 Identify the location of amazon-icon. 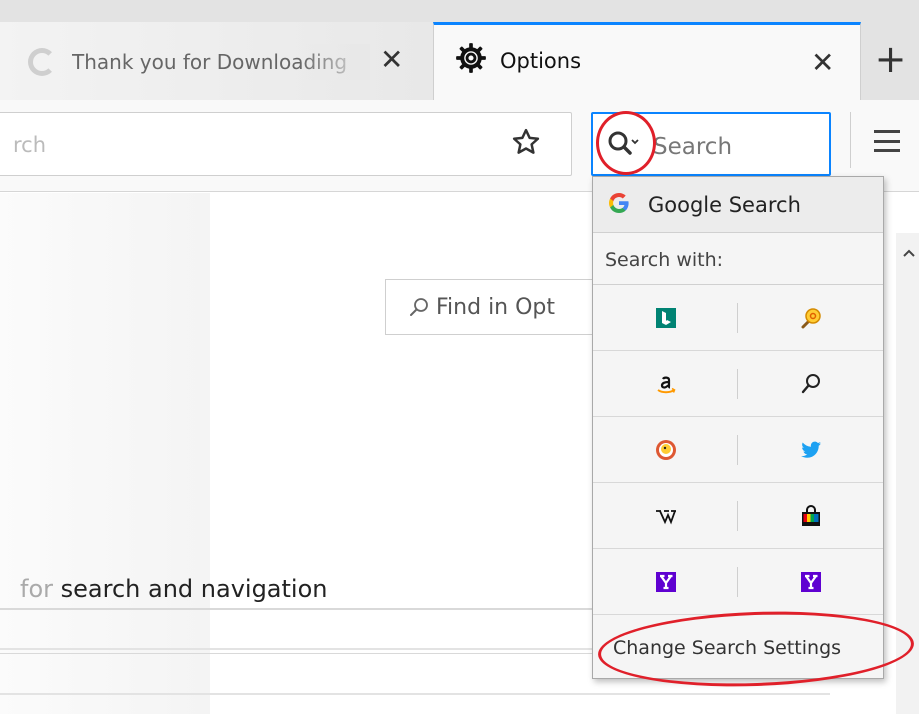
(665, 385).